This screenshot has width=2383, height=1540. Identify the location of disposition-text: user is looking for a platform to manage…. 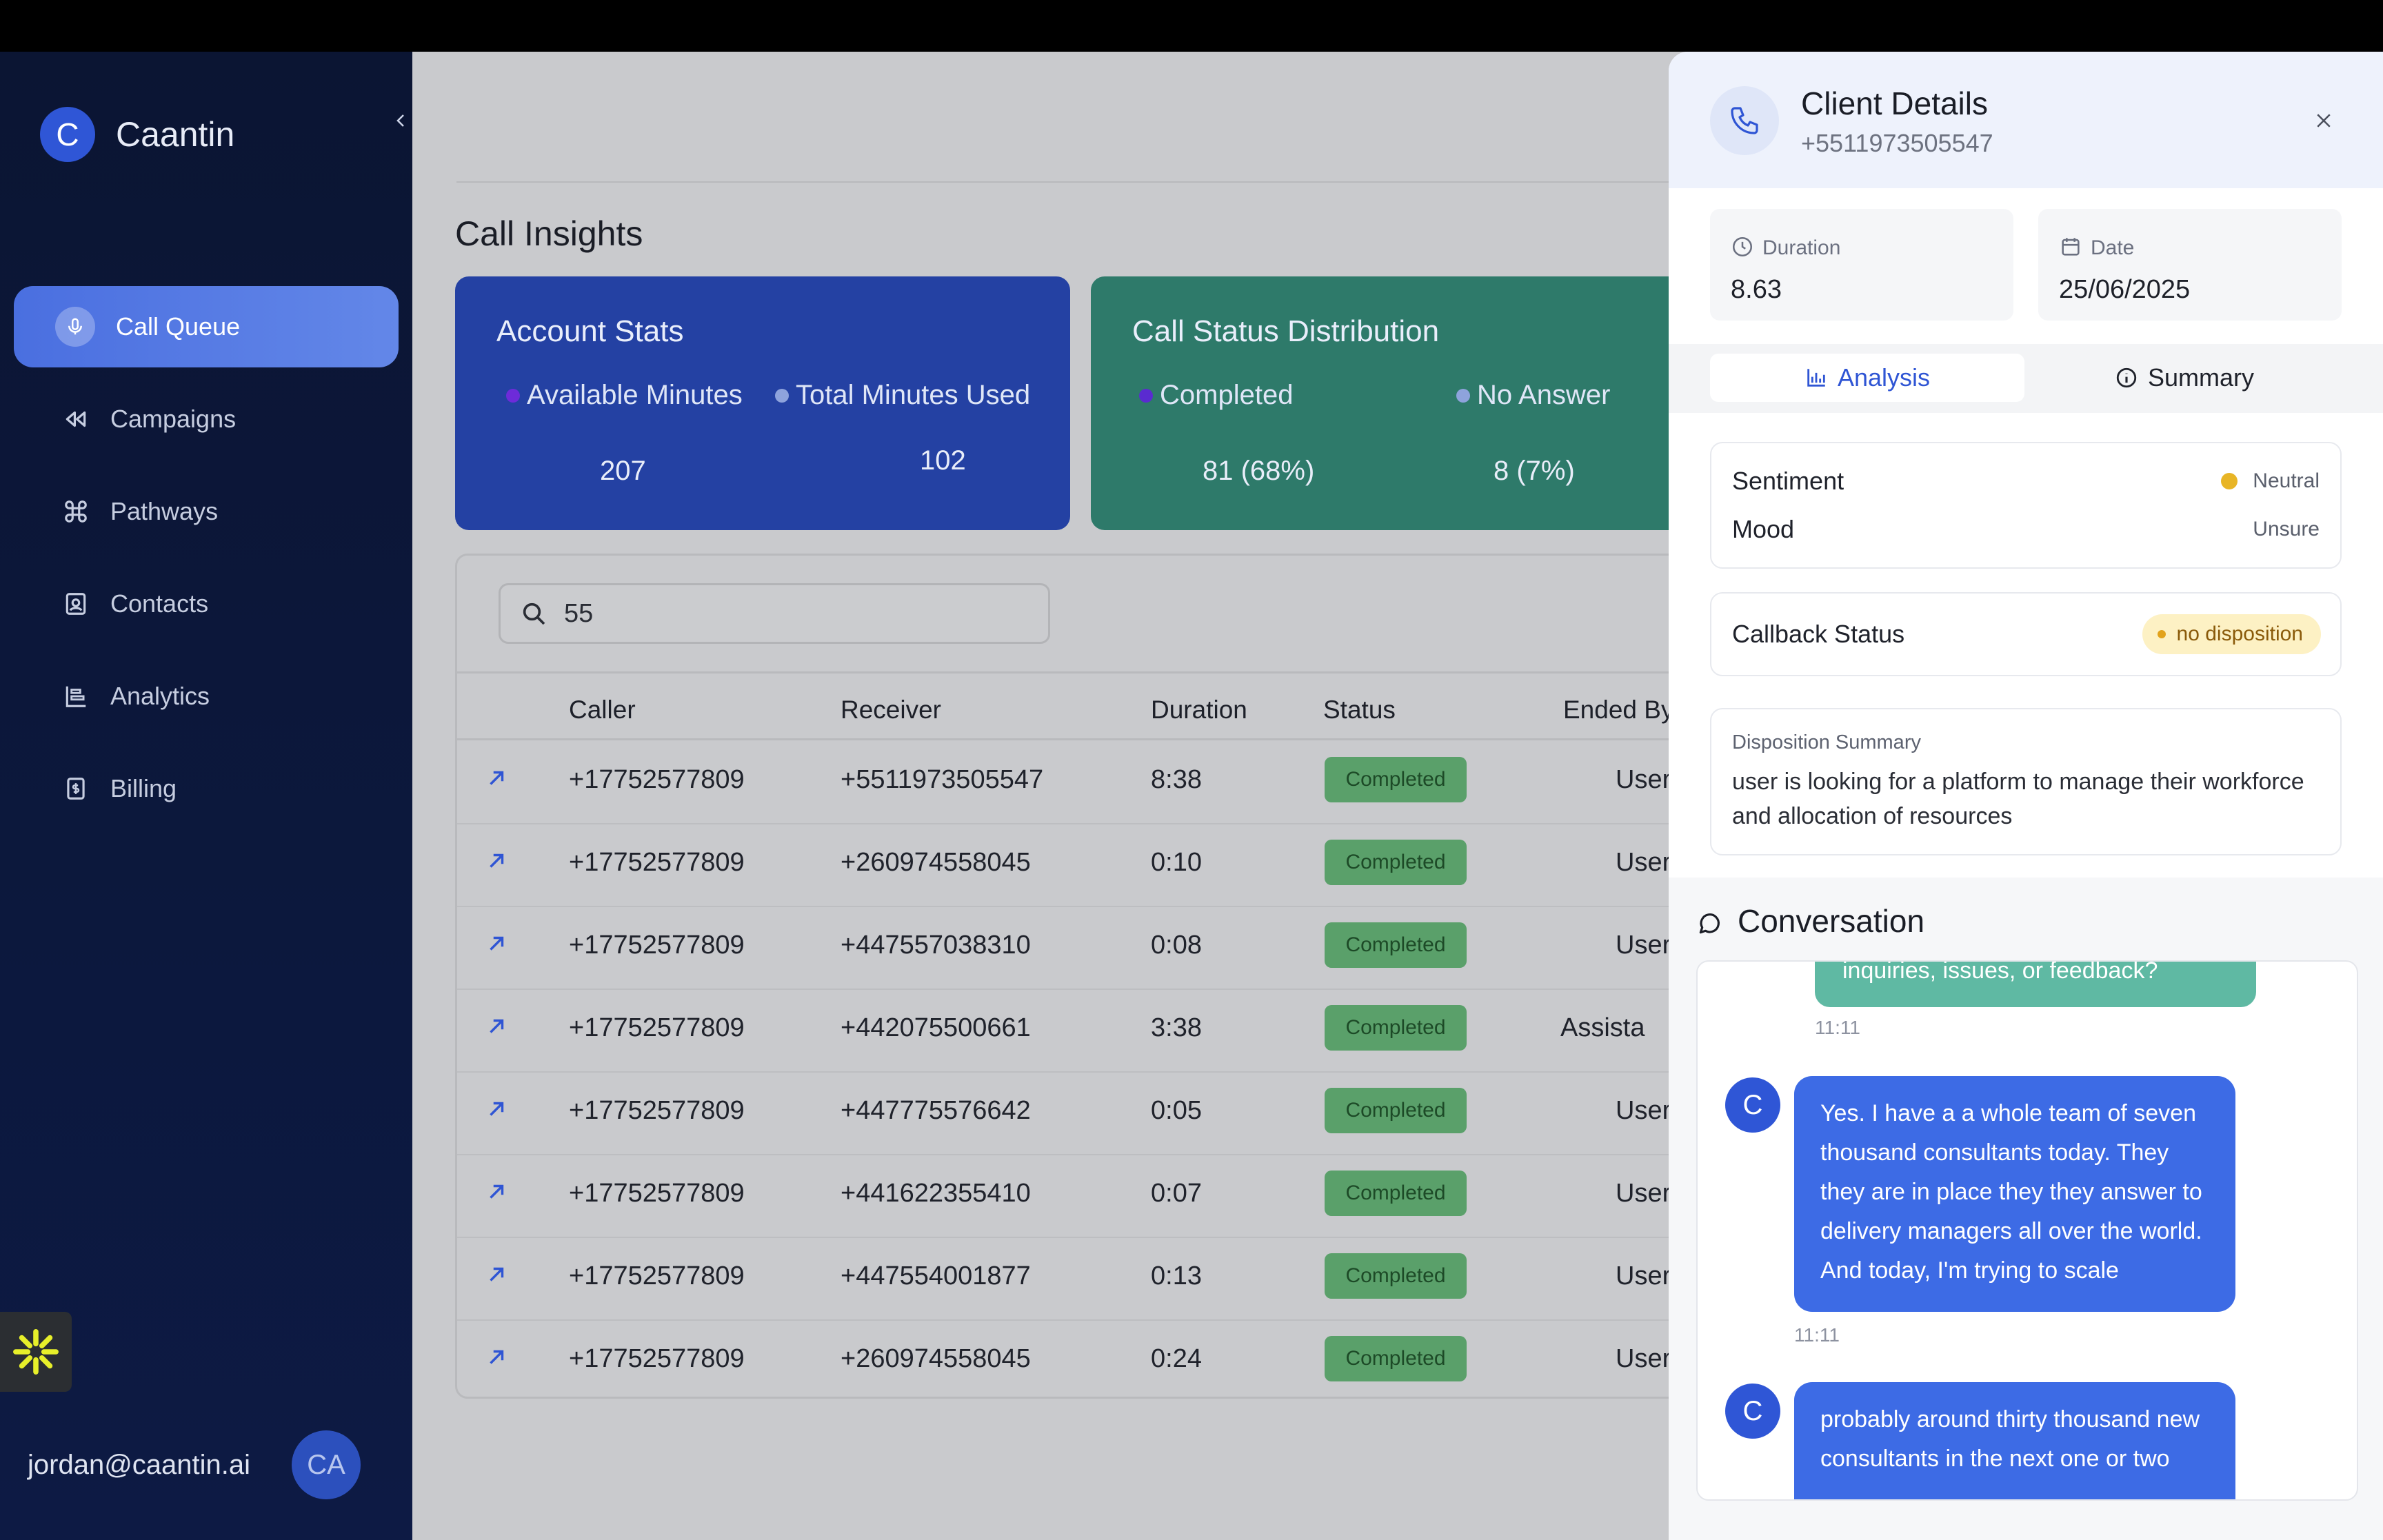
(2018, 799).